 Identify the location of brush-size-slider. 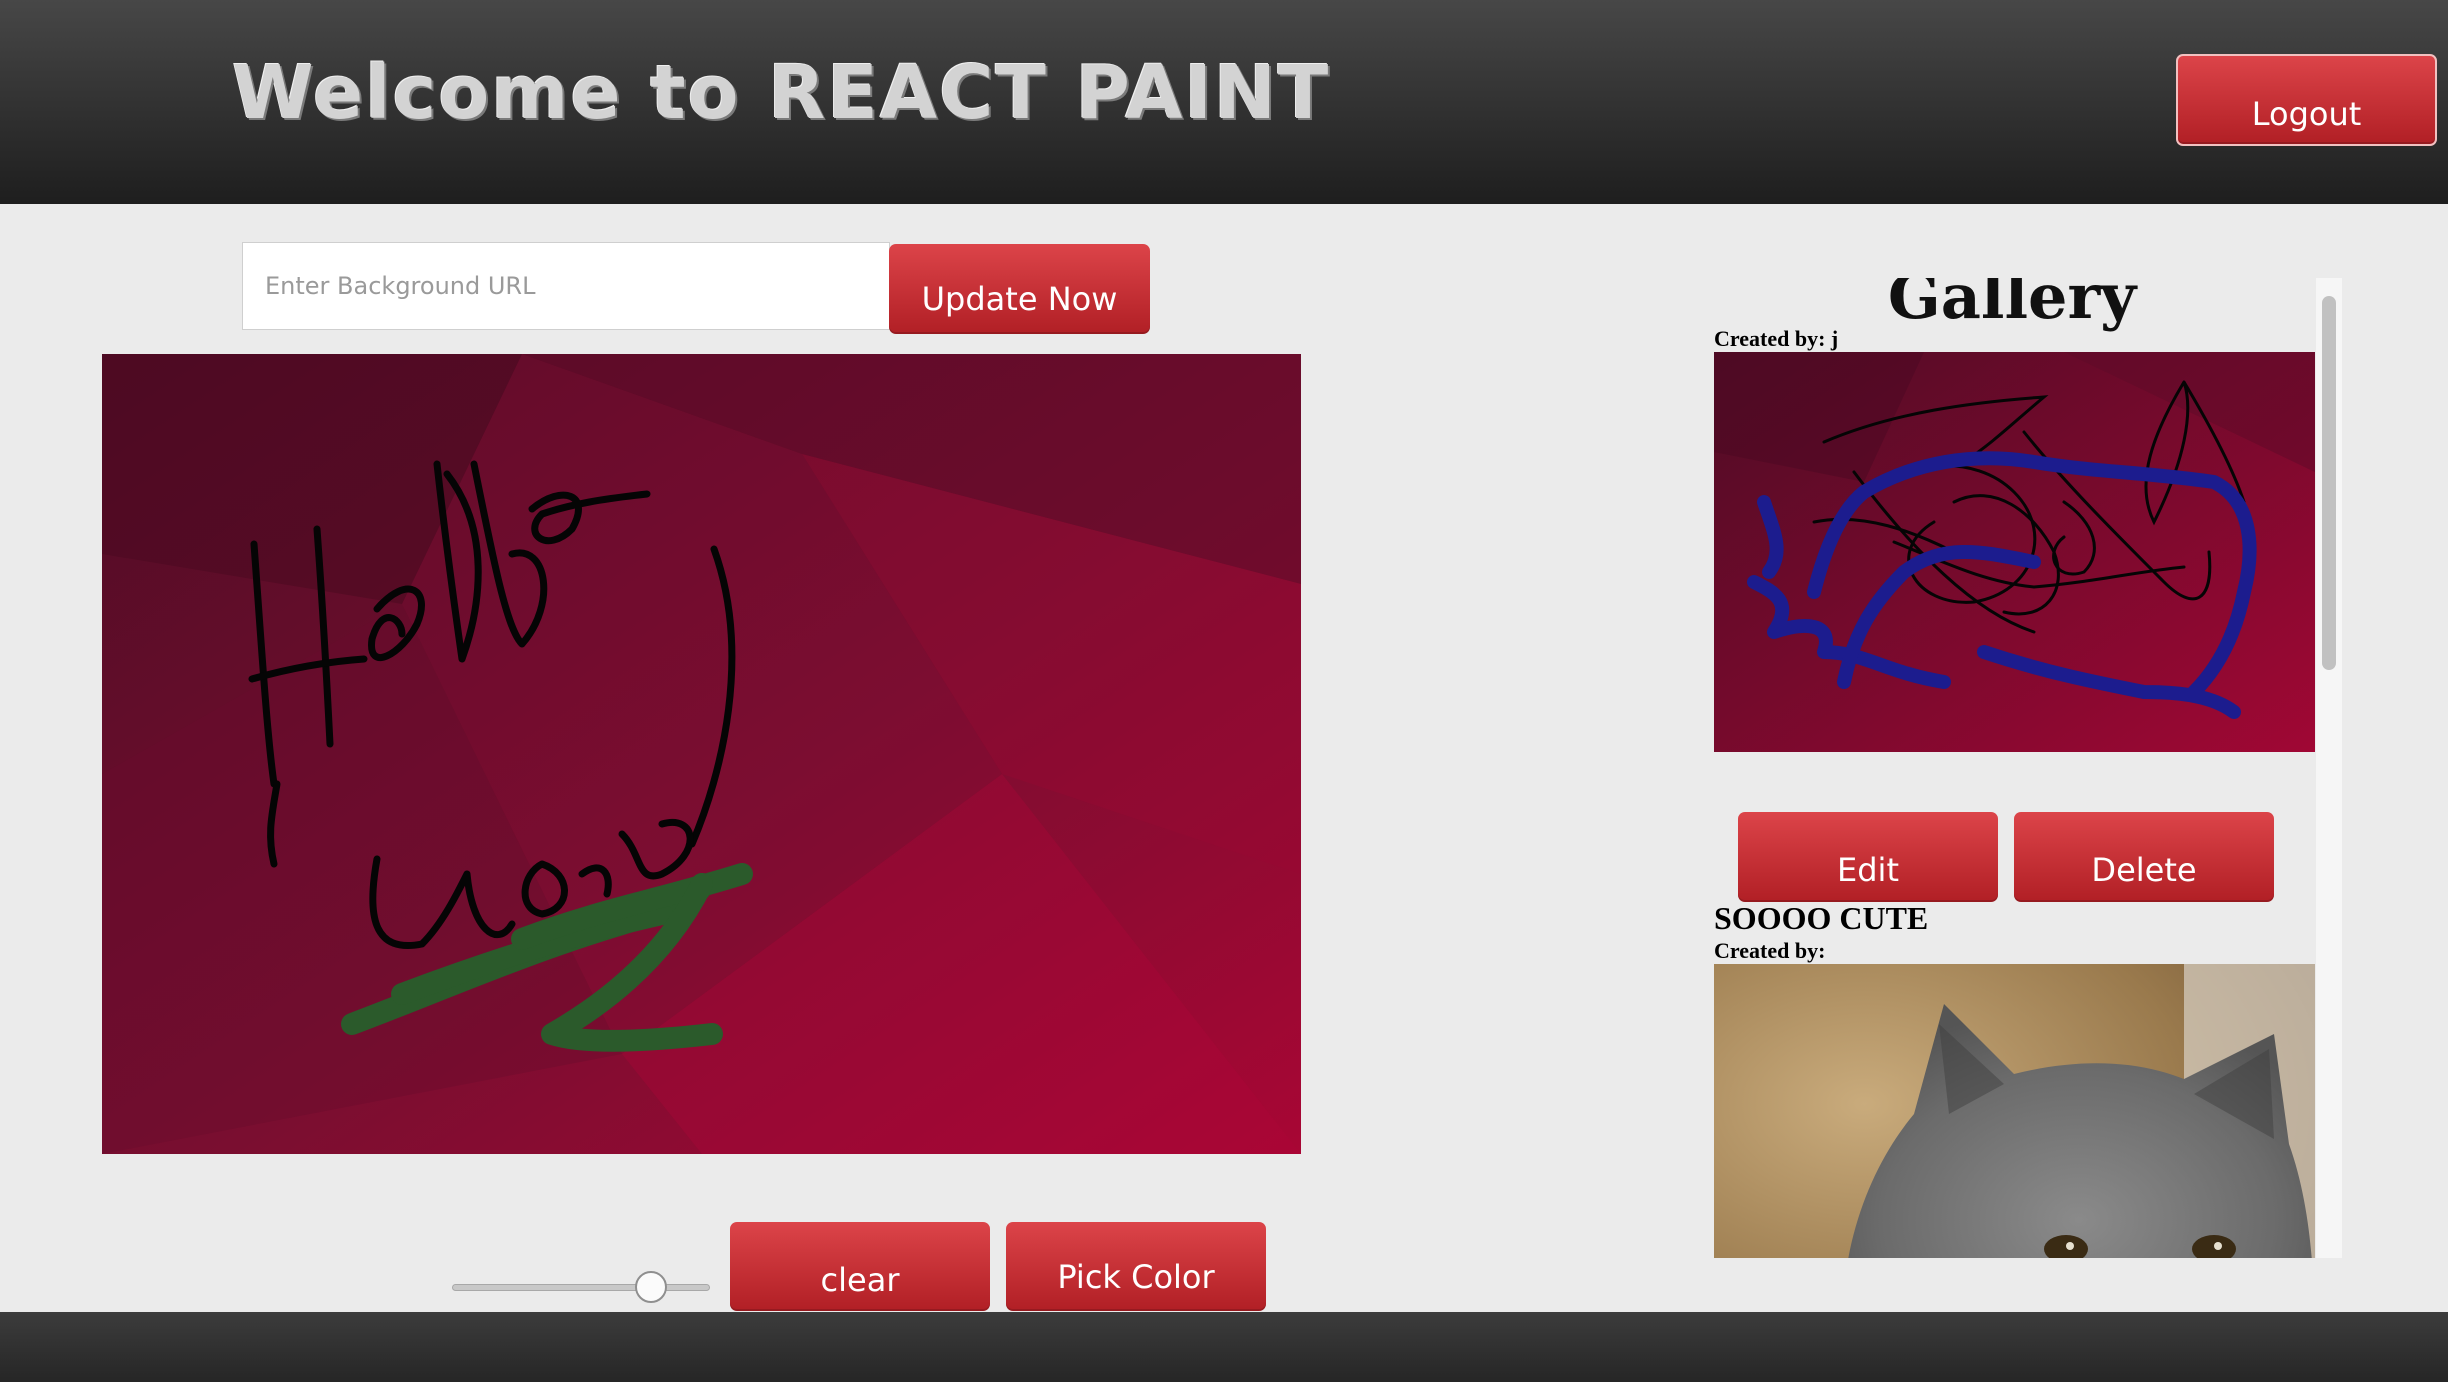
(581, 1287).